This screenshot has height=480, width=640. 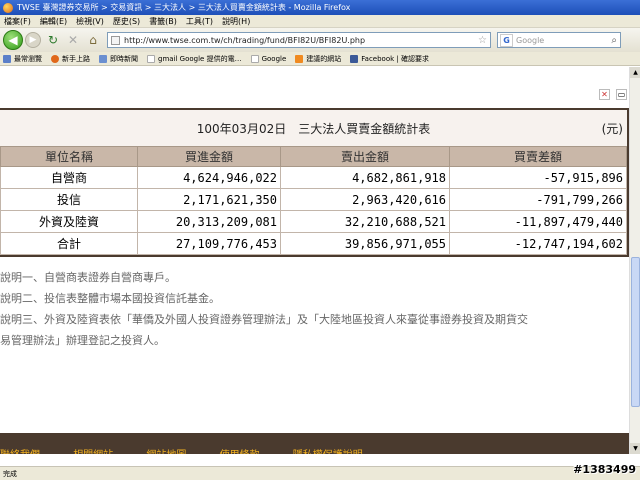 What do you see at coordinates (199, 21) in the screenshot?
I see `menu-tools: 工具(T)` at bounding box center [199, 21].